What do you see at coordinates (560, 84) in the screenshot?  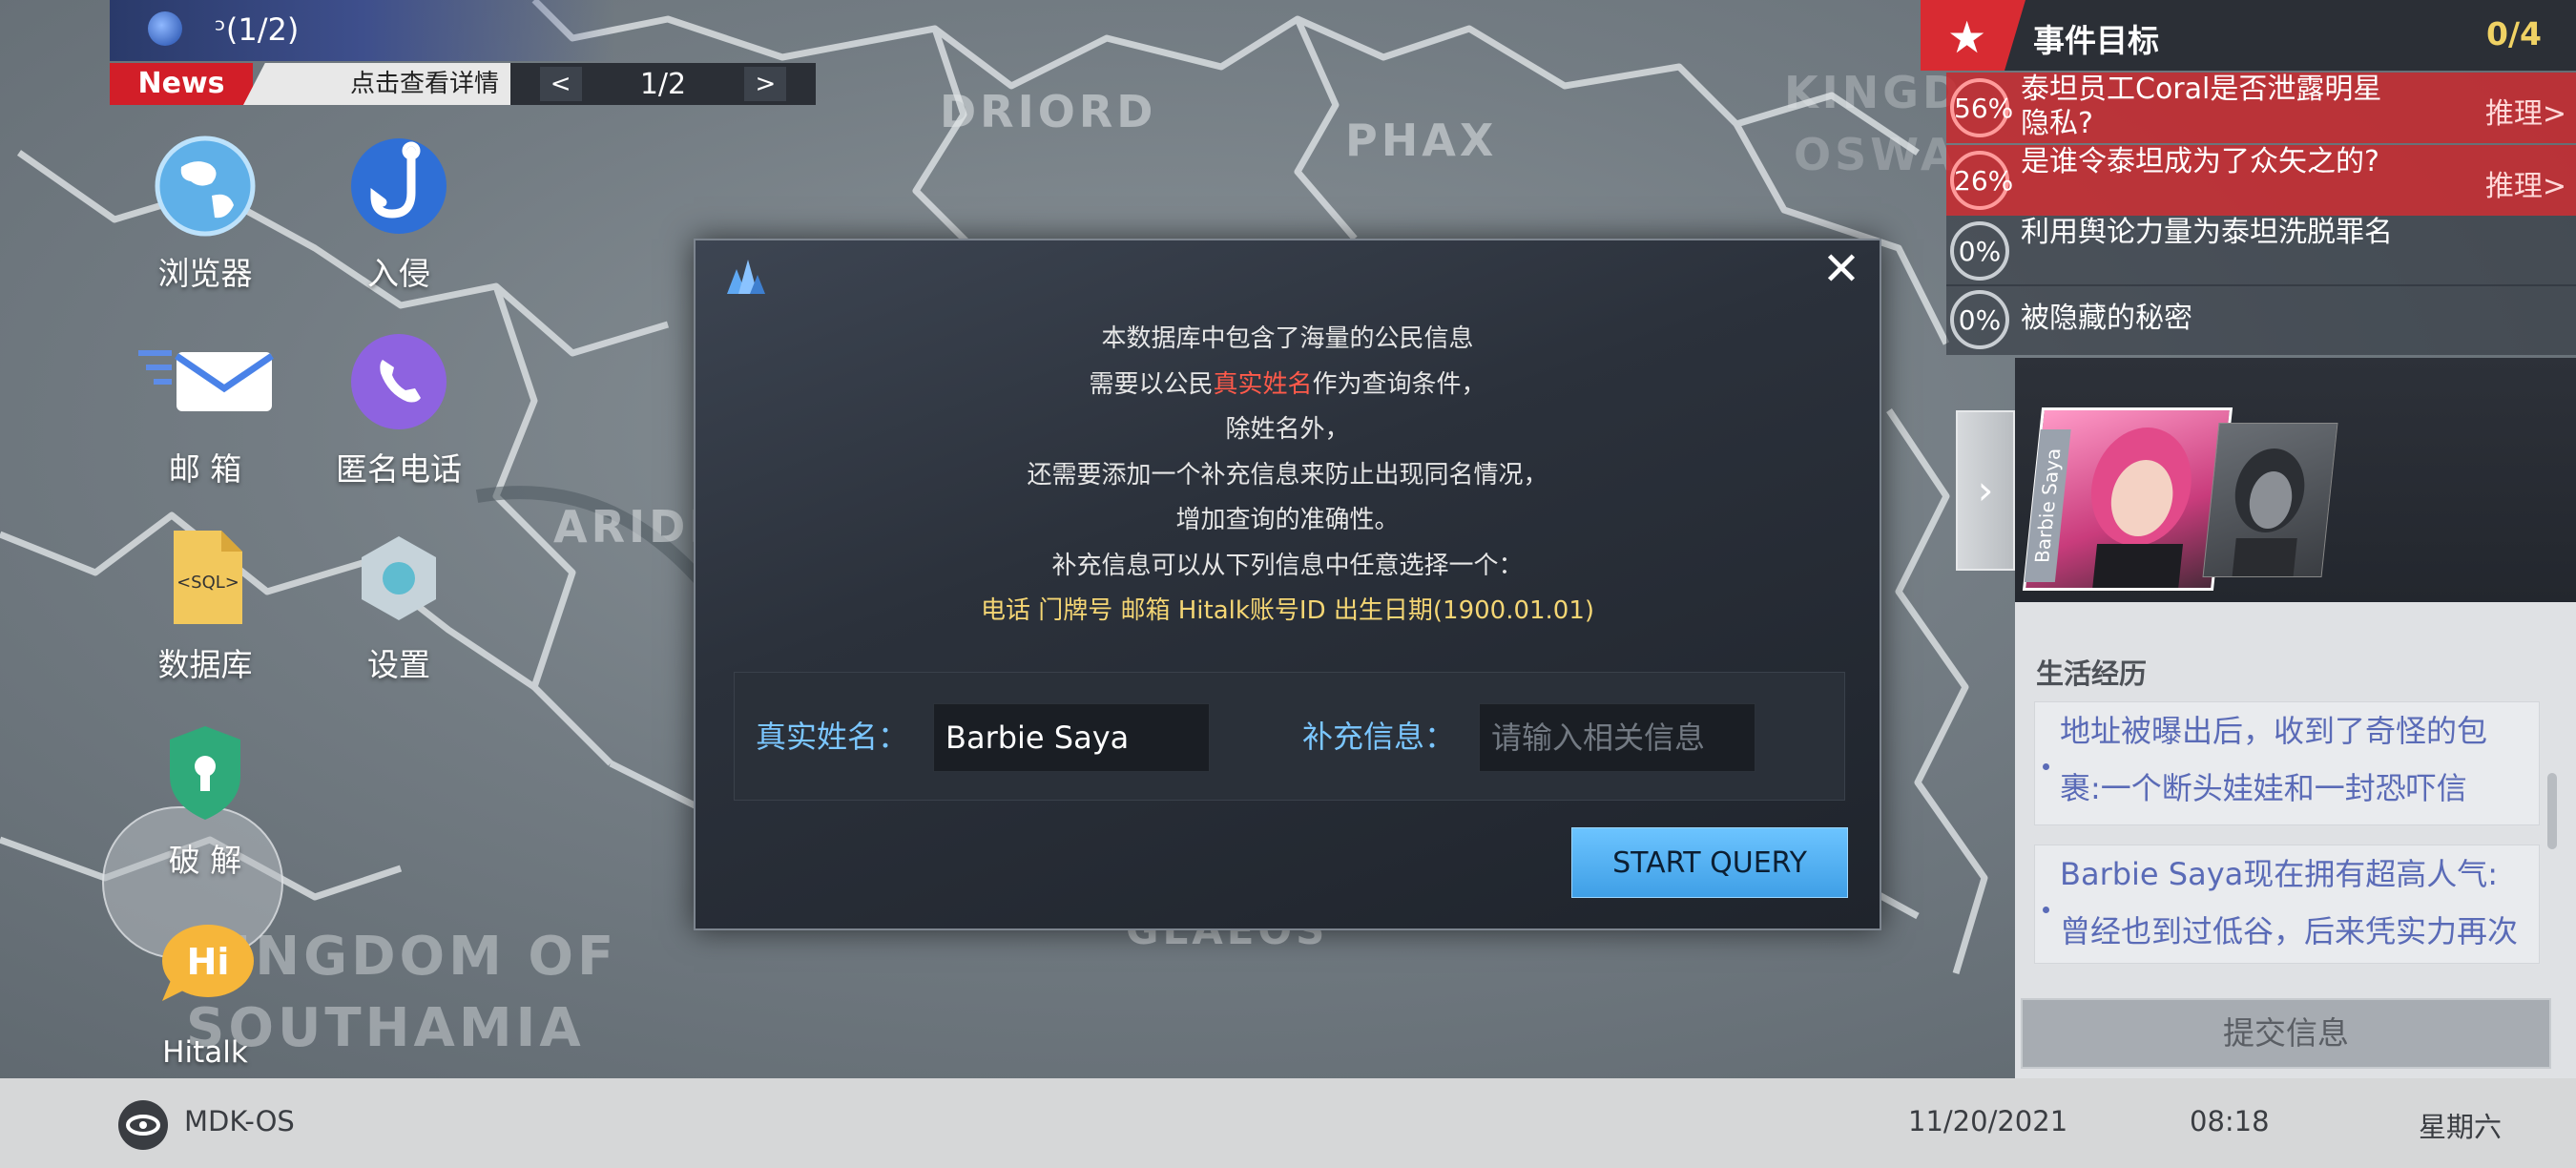 I see `chevron-left-icon: <` at bounding box center [560, 84].